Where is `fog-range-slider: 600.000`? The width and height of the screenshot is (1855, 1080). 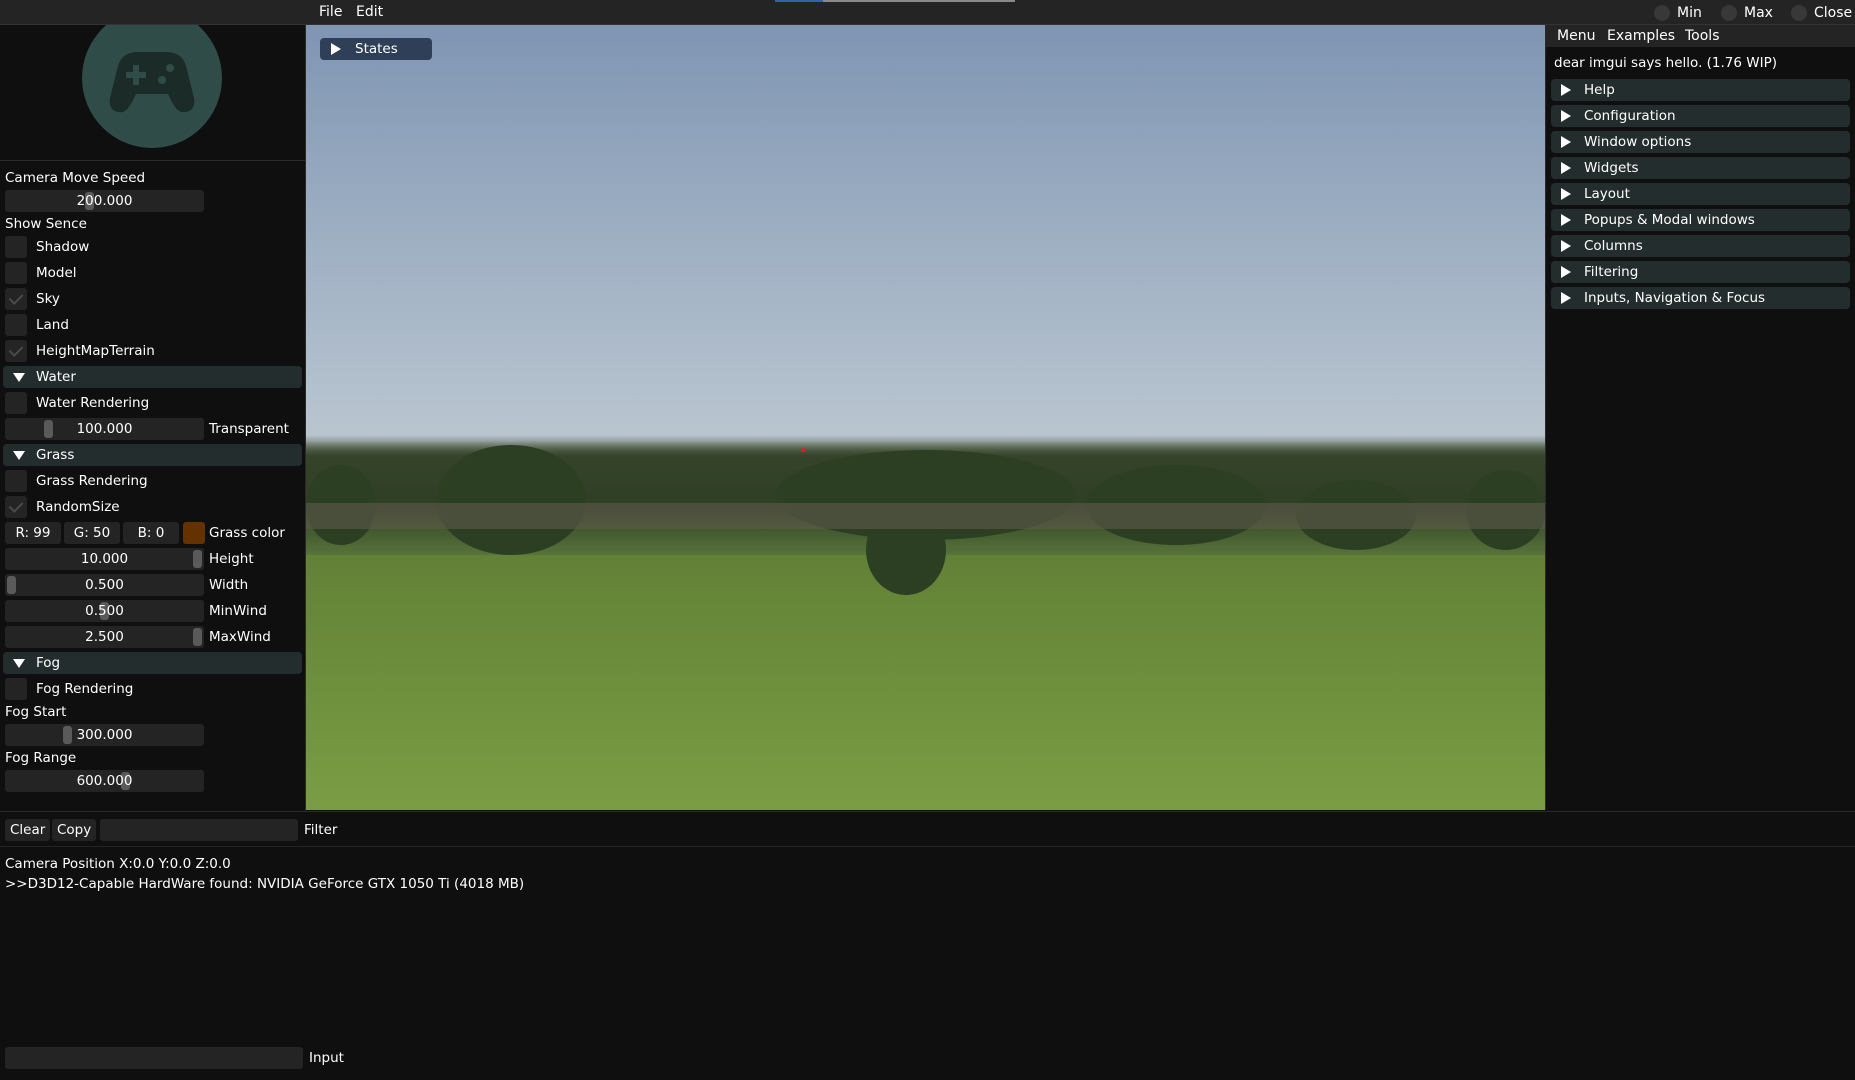
fog-range-slider: 600.000 is located at coordinates (104, 781).